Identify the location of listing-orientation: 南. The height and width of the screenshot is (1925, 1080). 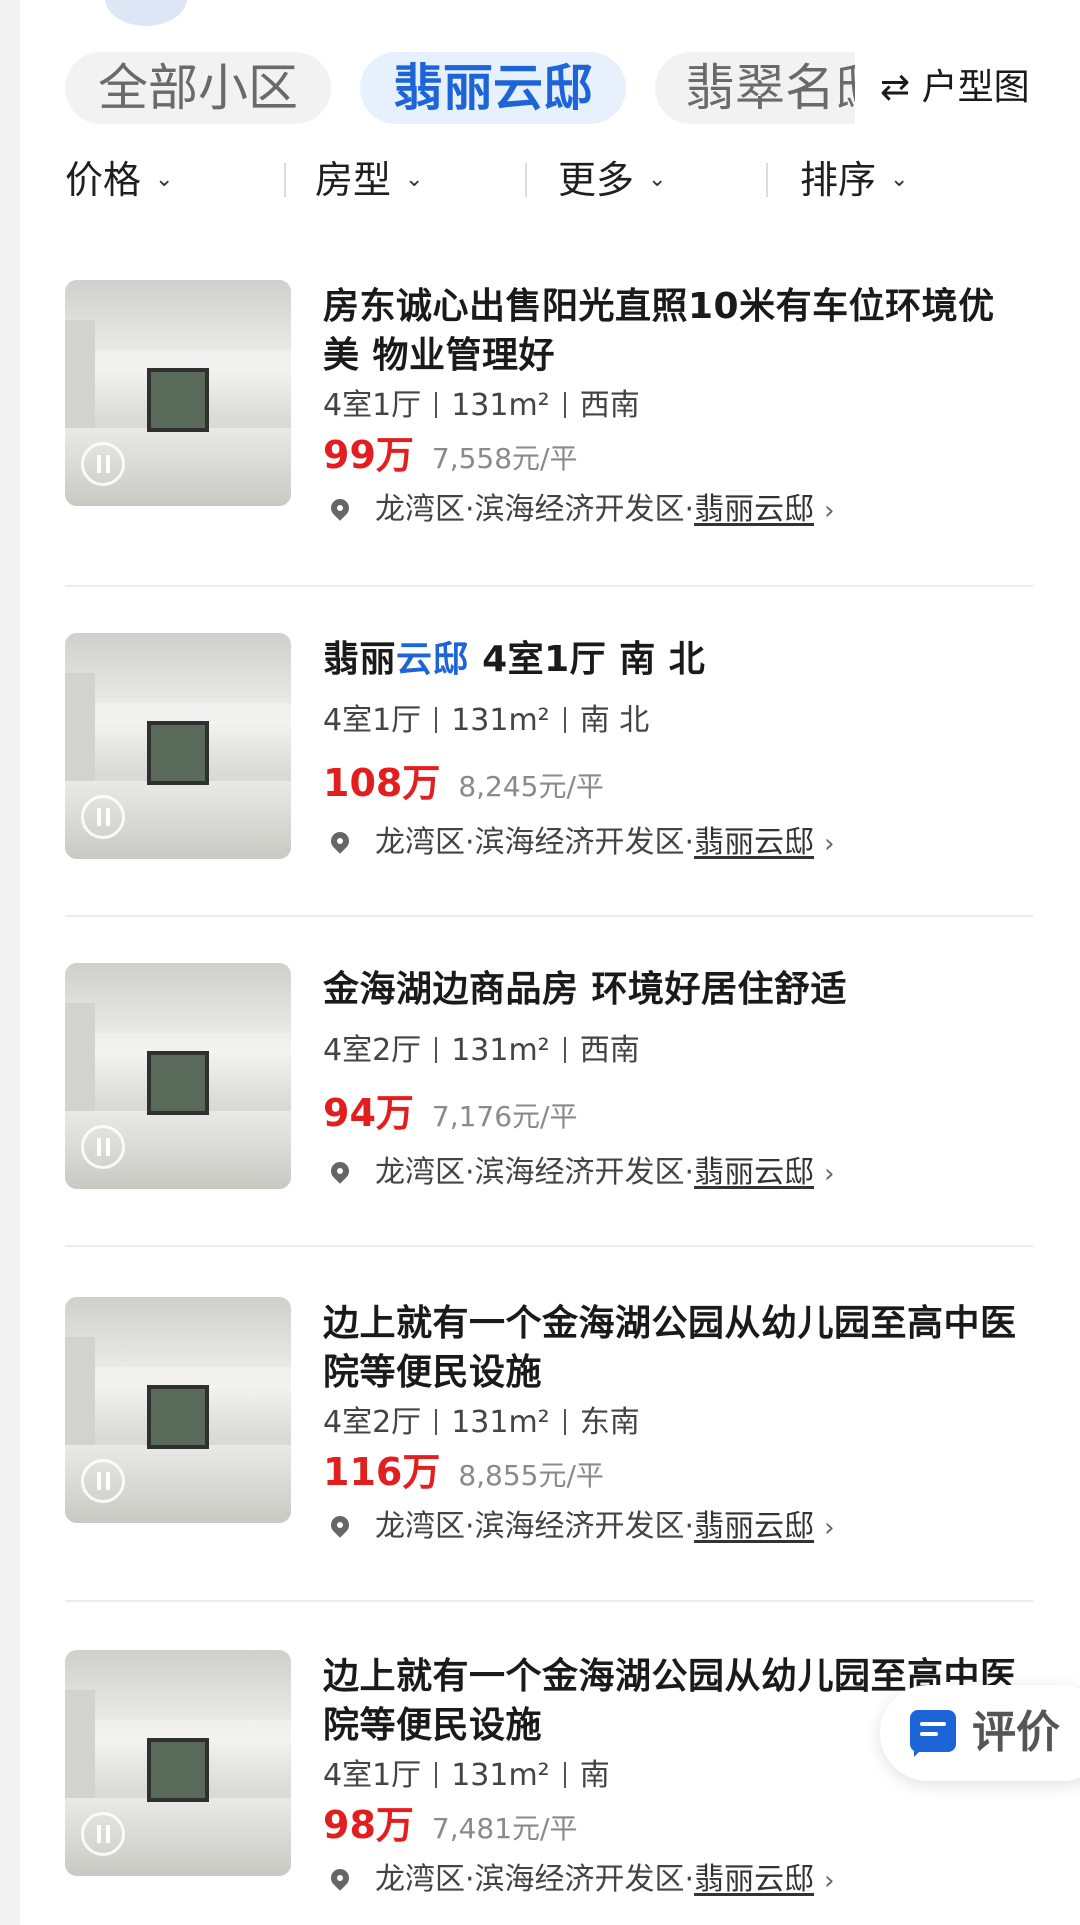
(594, 1775).